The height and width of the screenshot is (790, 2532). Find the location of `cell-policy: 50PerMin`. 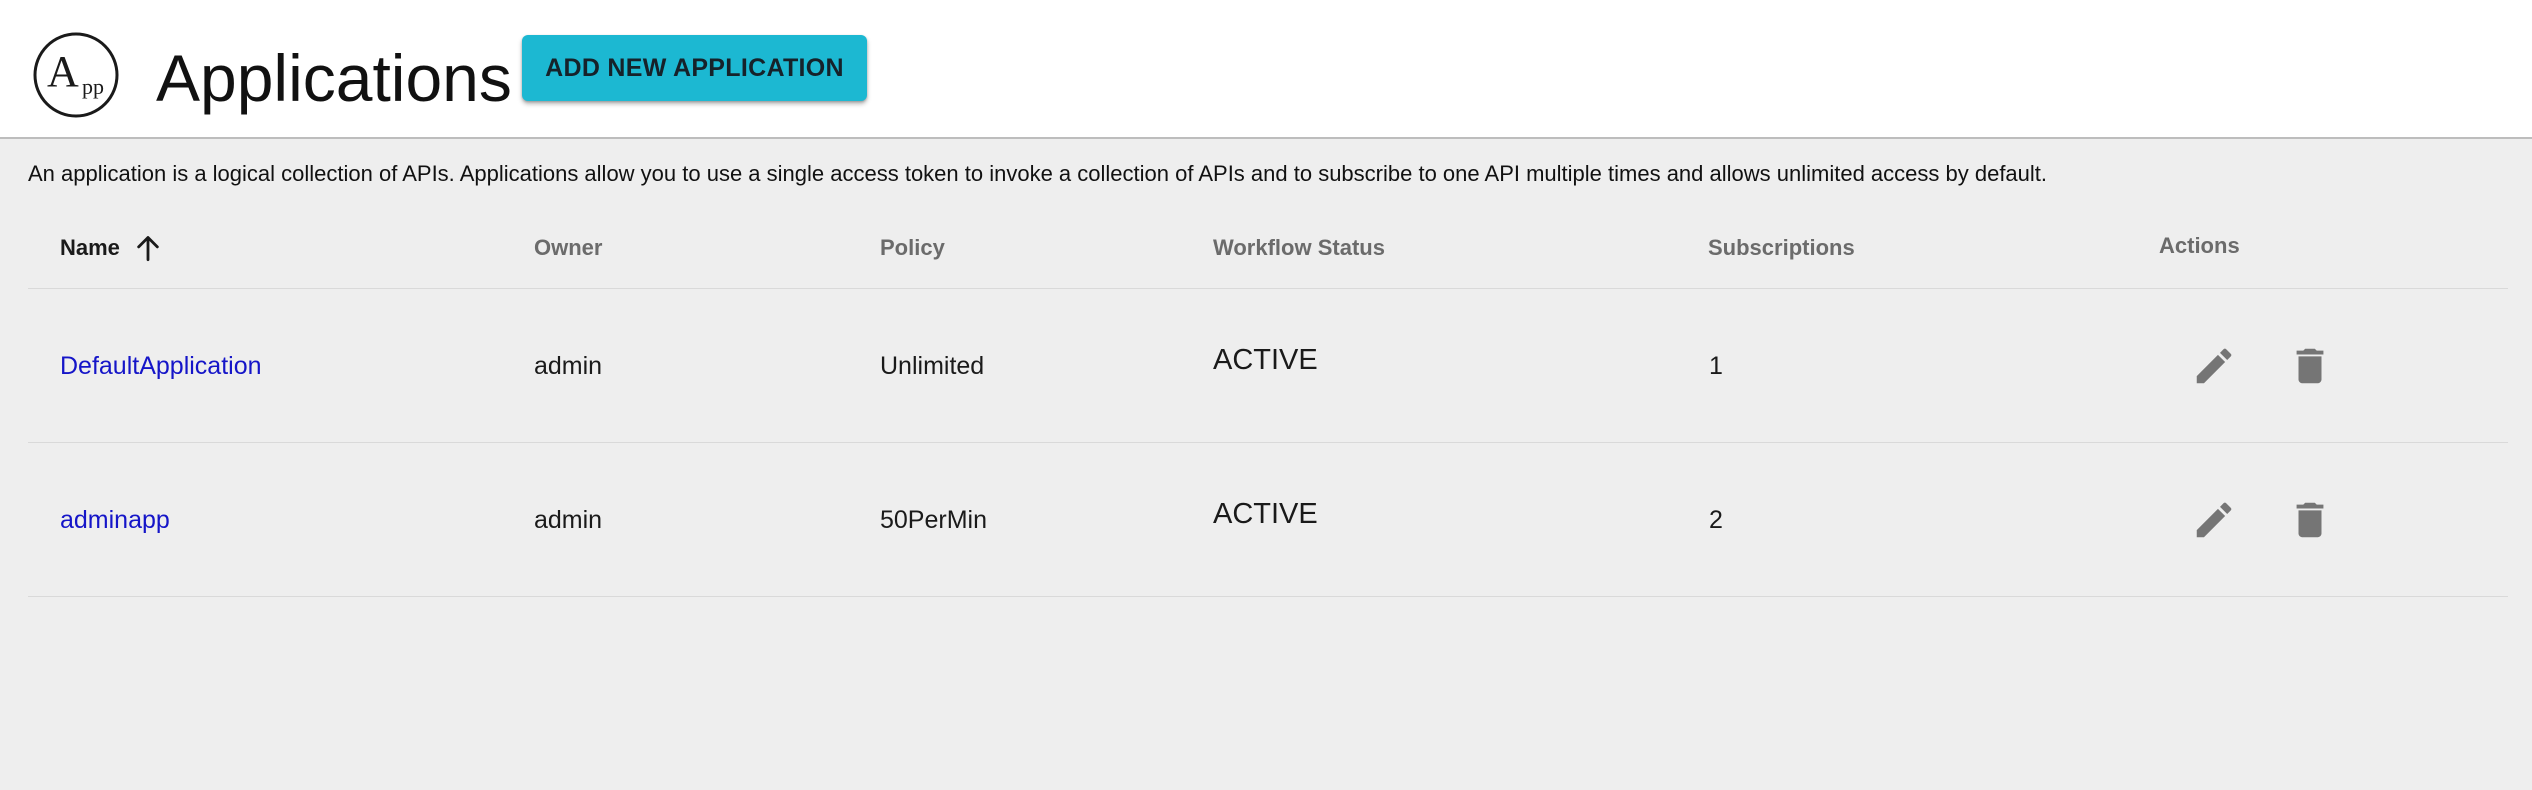

cell-policy: 50PerMin is located at coordinates (933, 519).